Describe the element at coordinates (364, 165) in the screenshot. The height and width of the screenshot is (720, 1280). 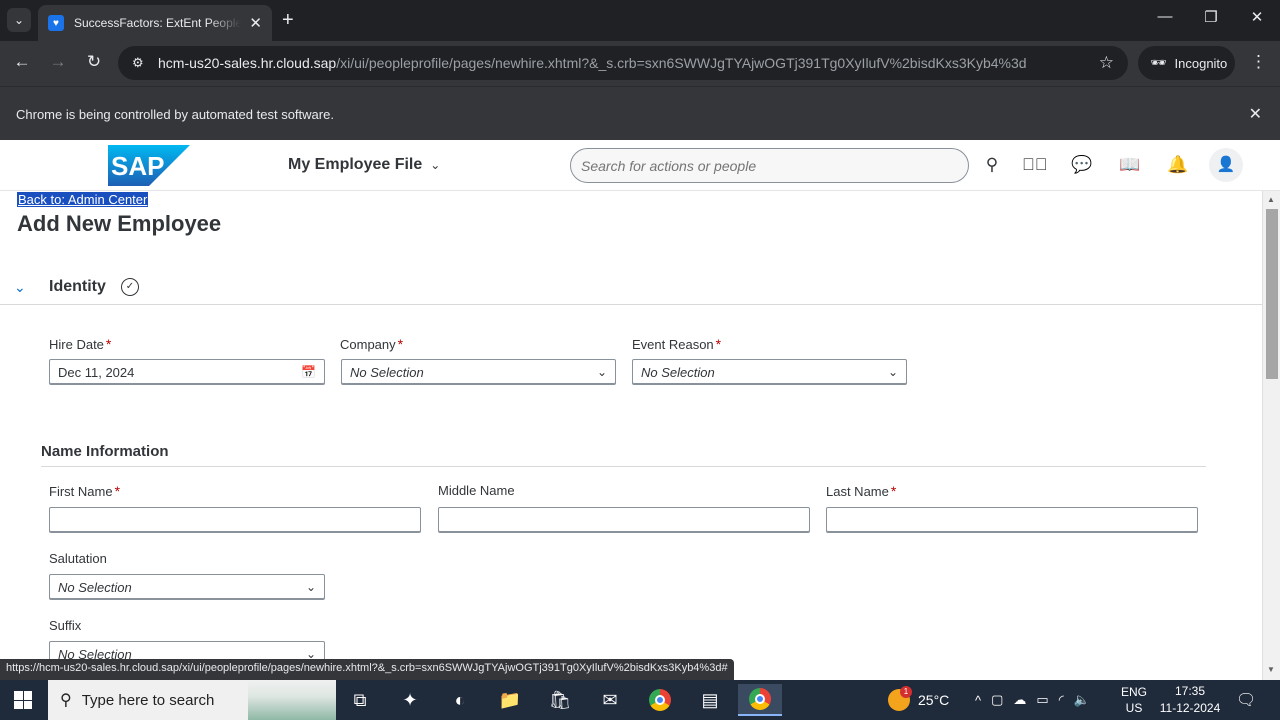
I see `module-picker: My Employee File ⌄` at that location.